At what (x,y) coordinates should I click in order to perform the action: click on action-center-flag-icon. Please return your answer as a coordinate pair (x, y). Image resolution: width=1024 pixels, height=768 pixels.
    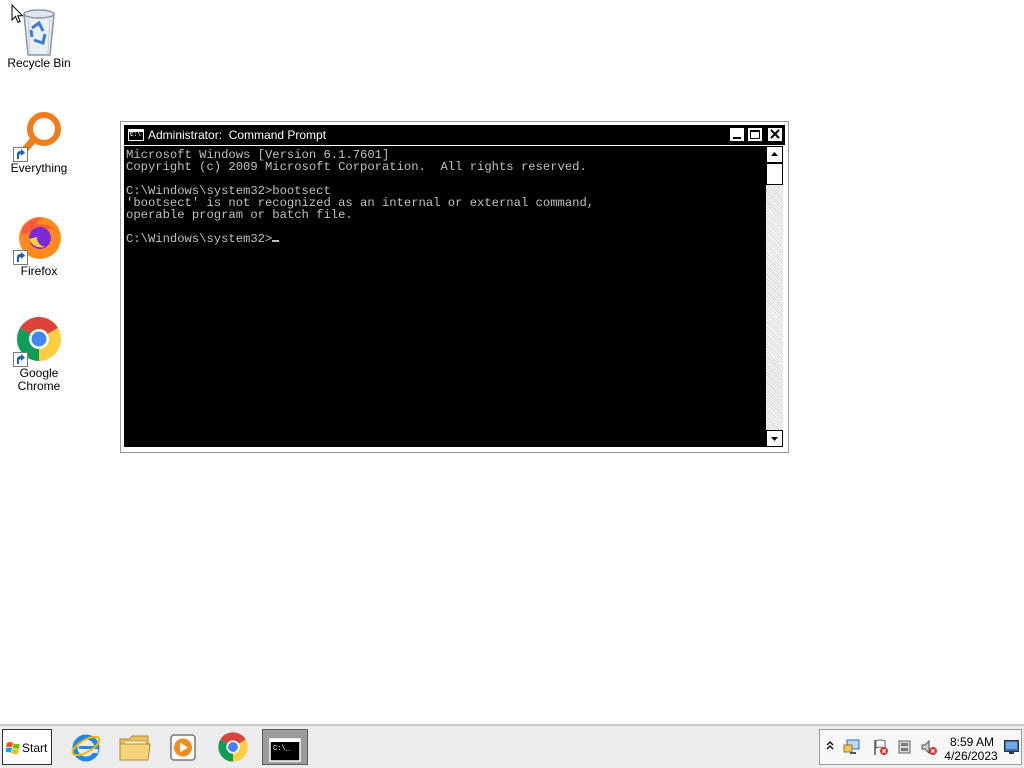
    Looking at the image, I should click on (881, 747).